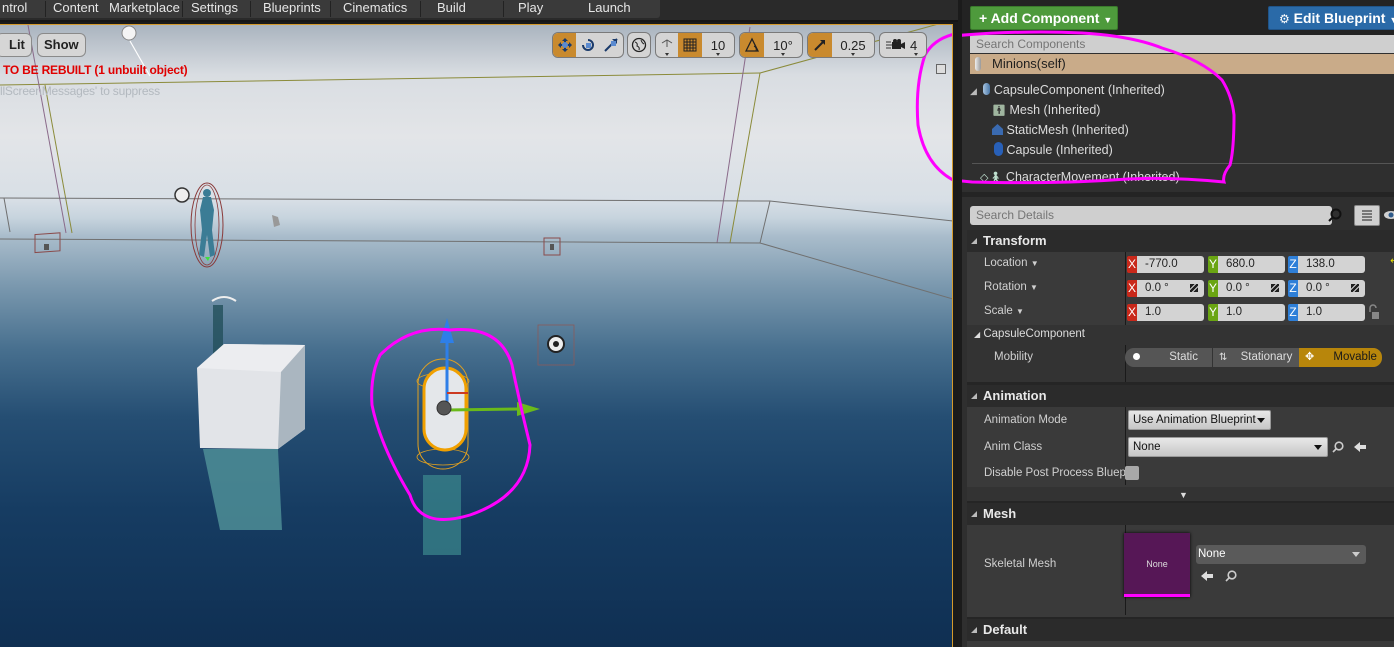  I want to click on rotation-label: Rotation ▼, so click(1011, 287).